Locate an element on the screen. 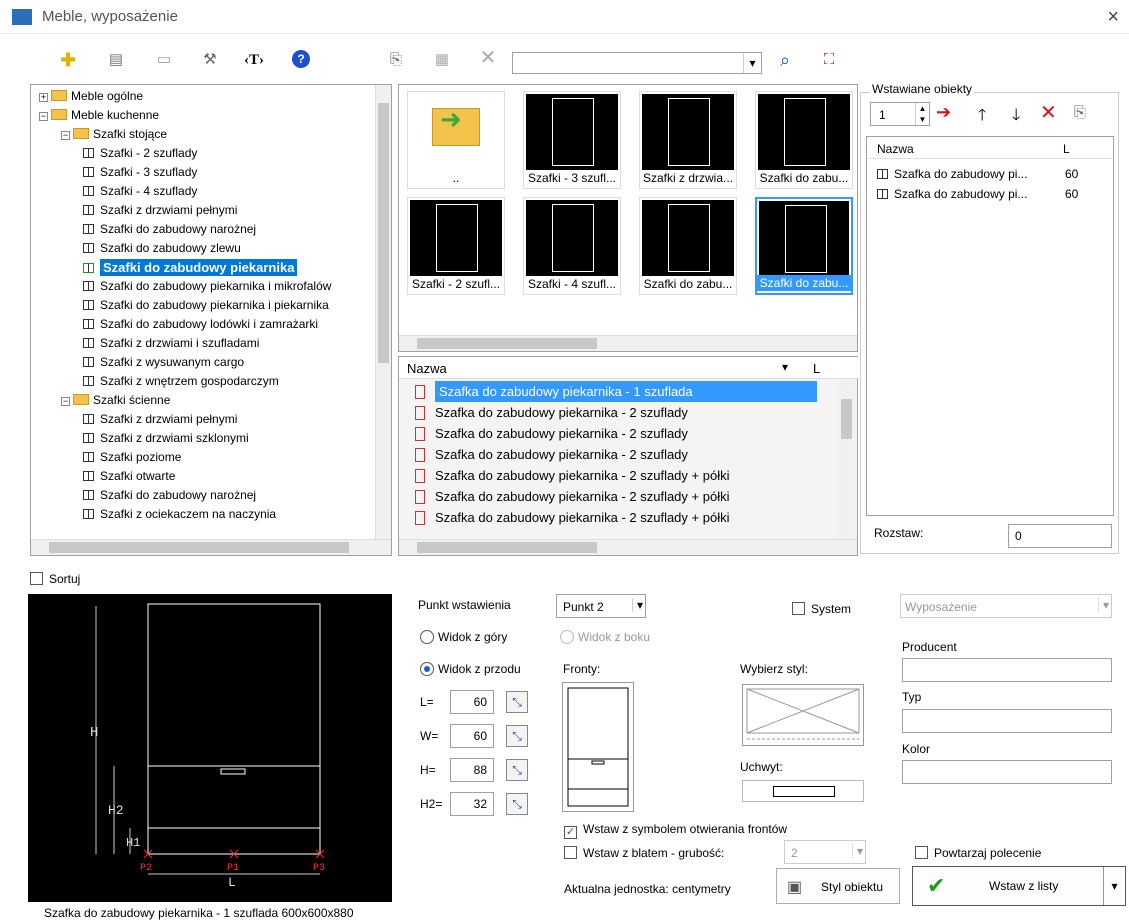 Image resolution: width=1129 pixels, height=923 pixels. remove-icon: ✕ is located at coordinates (1048, 112).